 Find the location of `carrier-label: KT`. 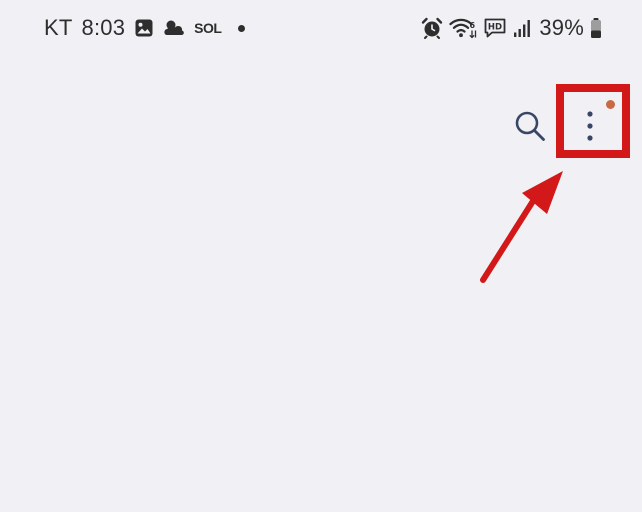

carrier-label: KT is located at coordinates (58, 27).